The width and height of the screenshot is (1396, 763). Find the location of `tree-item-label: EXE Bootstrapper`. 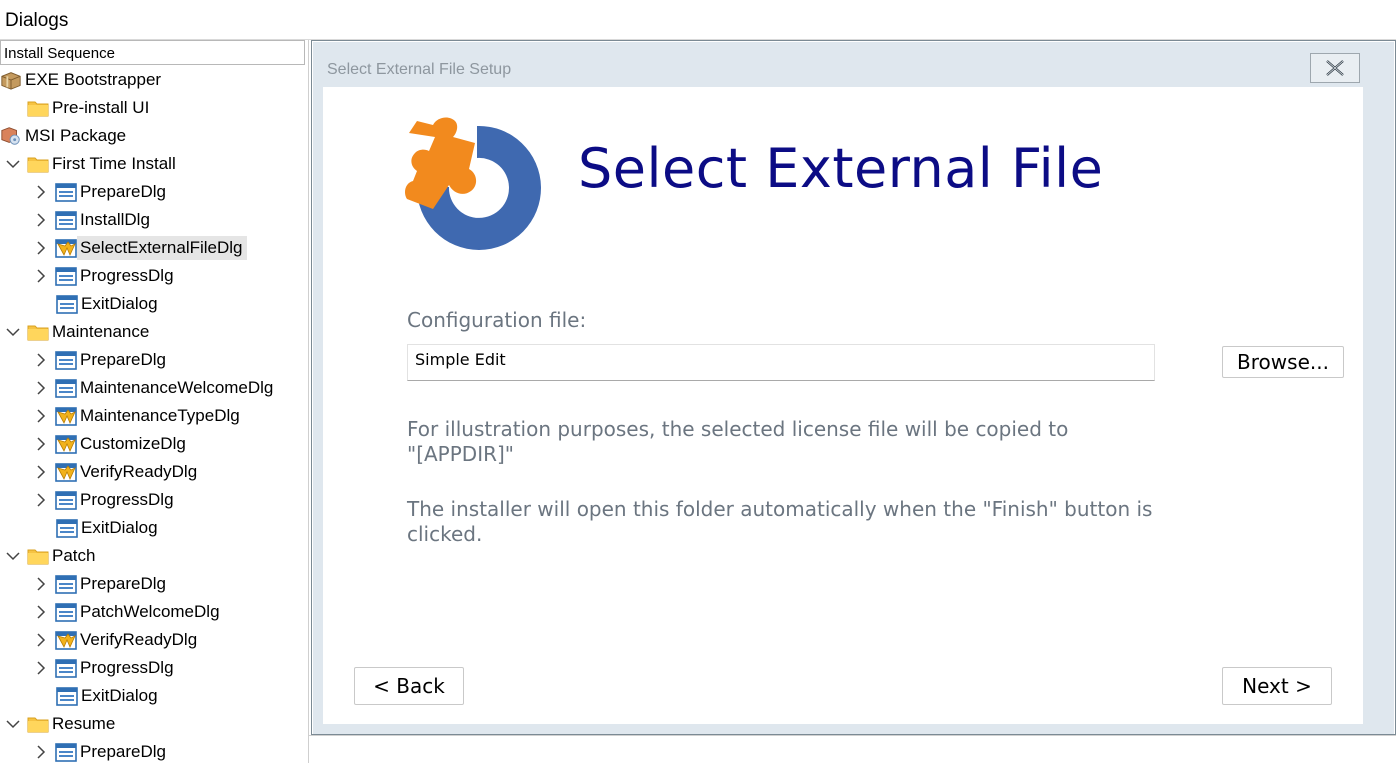

tree-item-label: EXE Bootstrapper is located at coordinates (93, 79).